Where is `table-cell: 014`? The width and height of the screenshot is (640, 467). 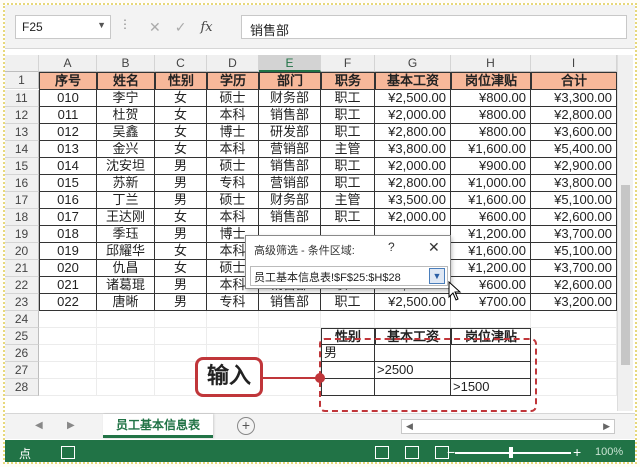 table-cell: 014 is located at coordinates (68, 166).